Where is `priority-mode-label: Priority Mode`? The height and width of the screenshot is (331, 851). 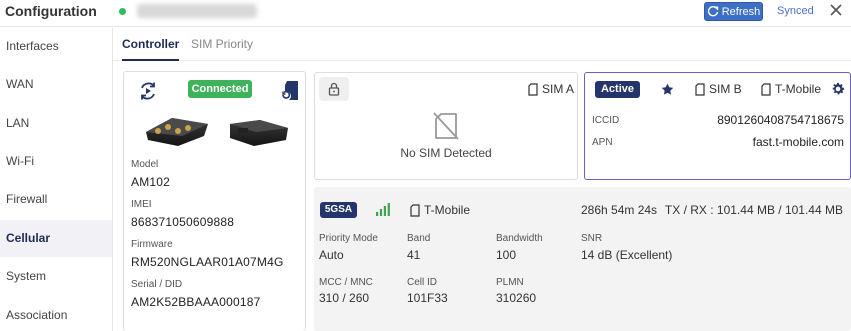
priority-mode-label: Priority Mode is located at coordinates (348, 238).